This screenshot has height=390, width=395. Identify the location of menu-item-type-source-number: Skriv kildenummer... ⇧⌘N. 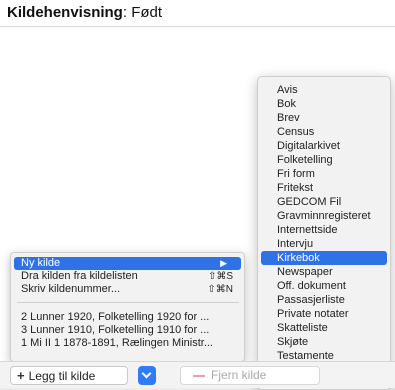
(127, 289).